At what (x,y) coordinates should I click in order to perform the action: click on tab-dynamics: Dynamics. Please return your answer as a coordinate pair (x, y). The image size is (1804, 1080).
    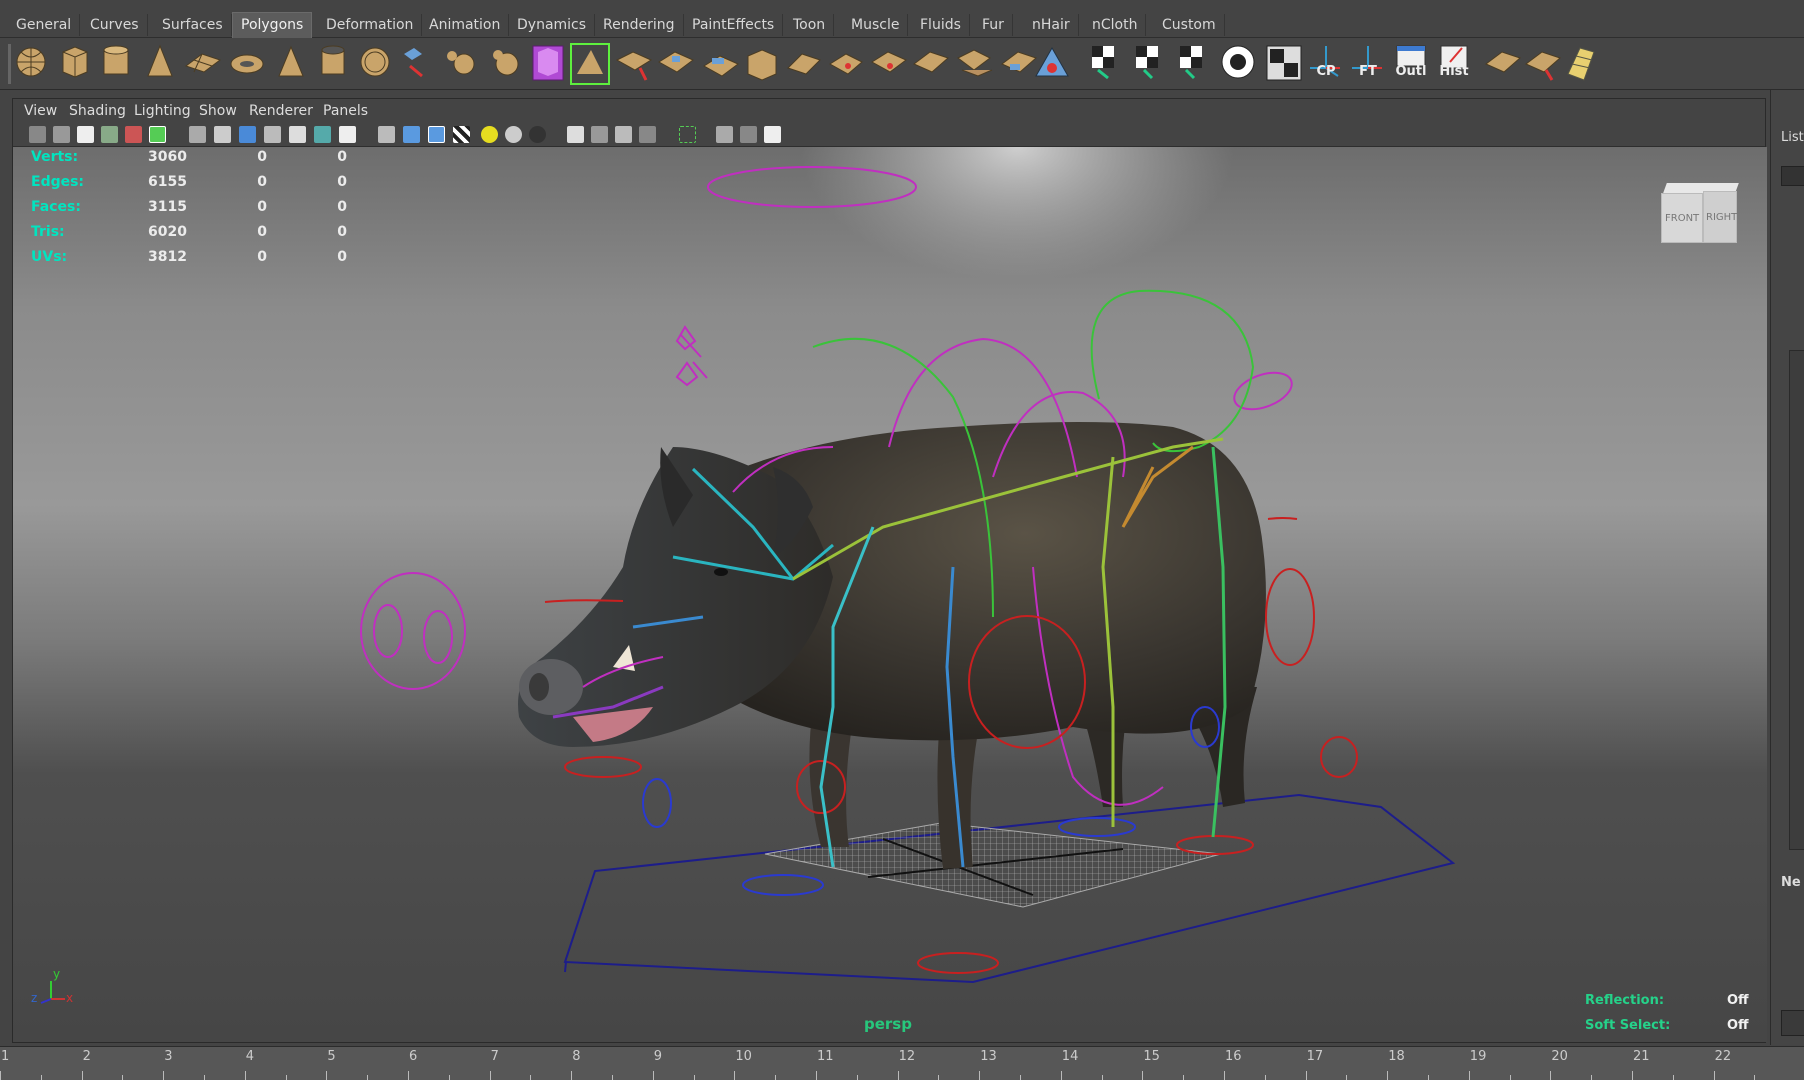
    Looking at the image, I should click on (552, 25).